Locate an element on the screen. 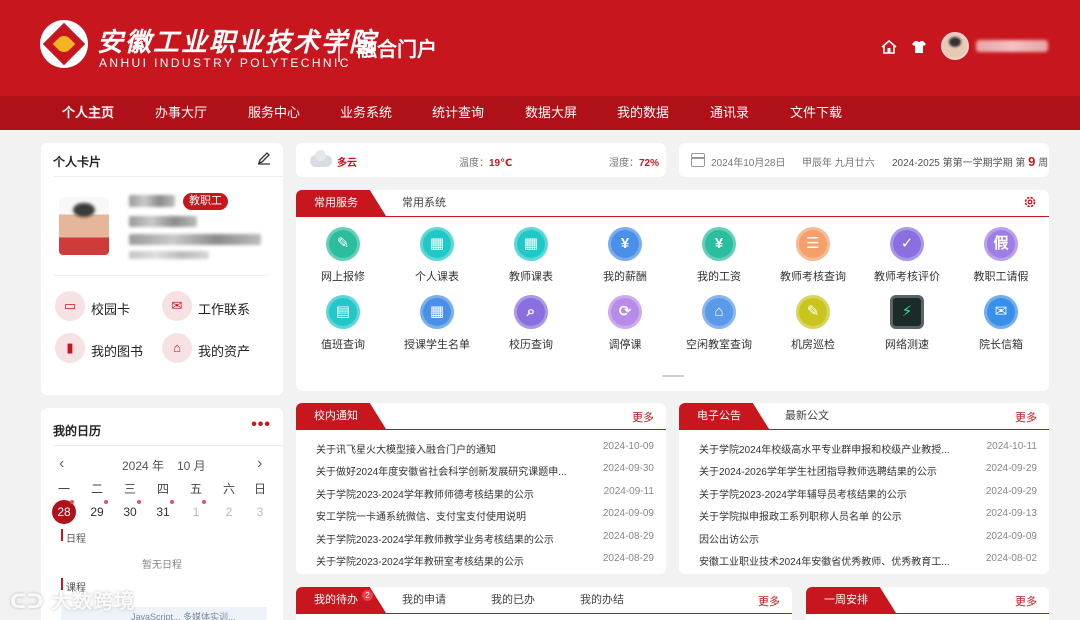  tab-common-systems: 常用系统 is located at coordinates (424, 203).